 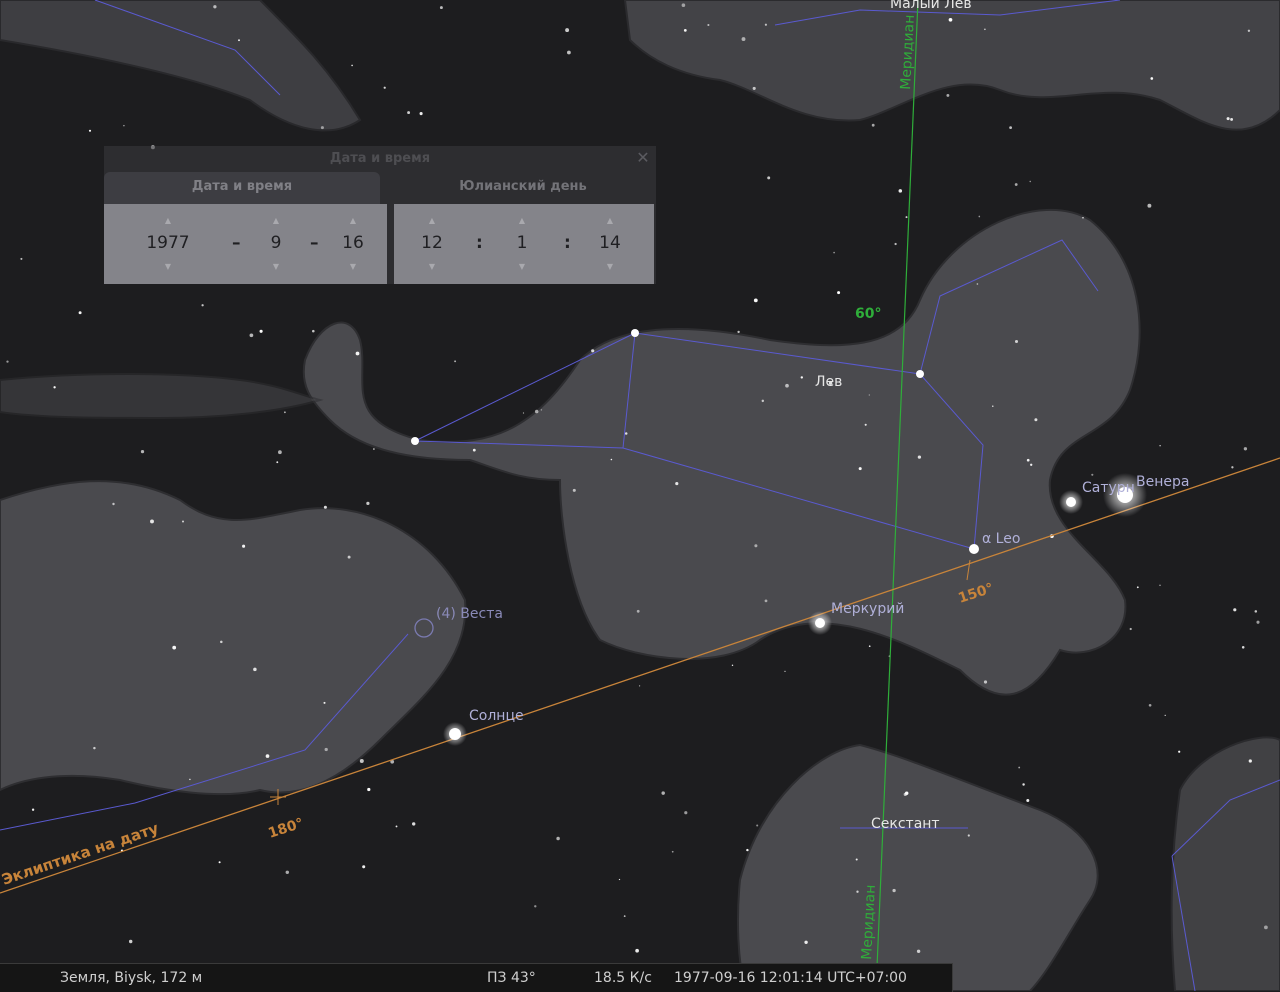 I want to click on vesta-label: (4) Веста, so click(x=469, y=614).